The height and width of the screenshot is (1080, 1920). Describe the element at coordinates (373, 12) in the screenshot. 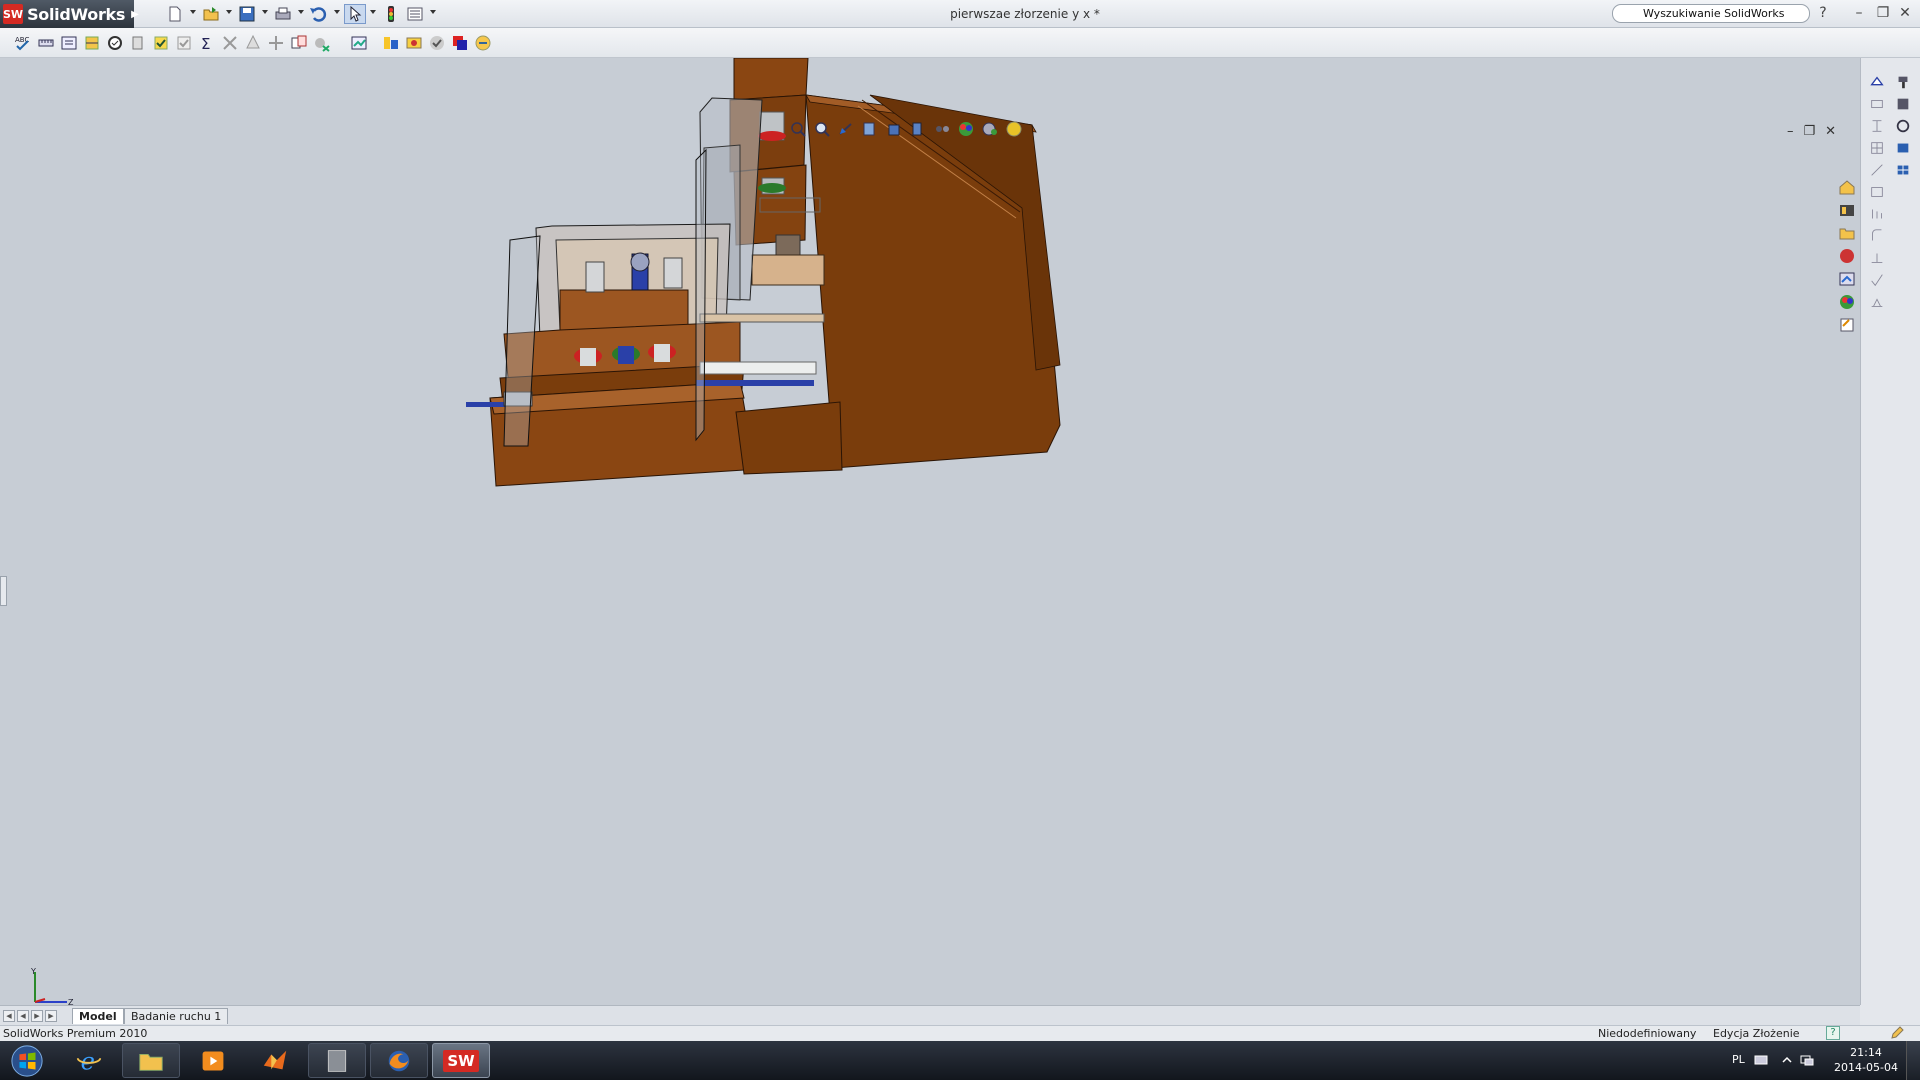

I see `select-dropdown-icon` at that location.